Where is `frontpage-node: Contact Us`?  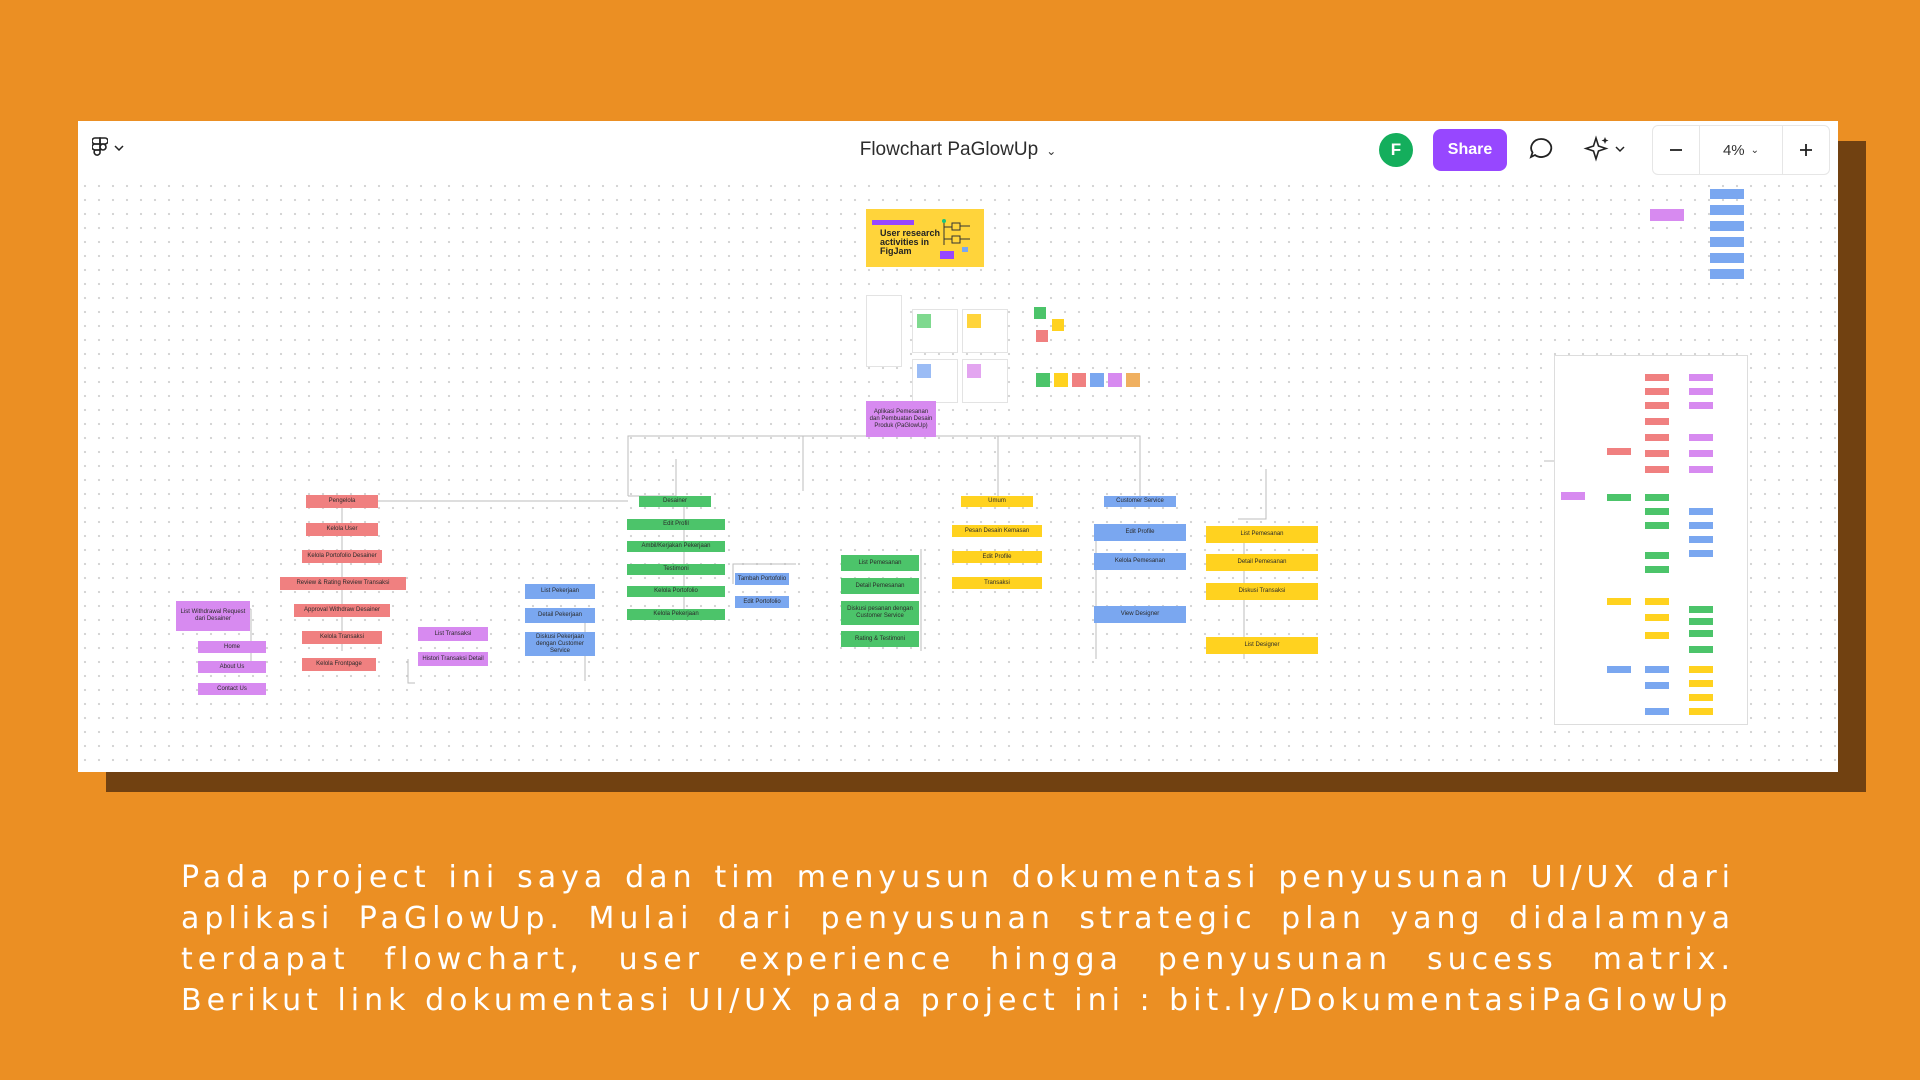
frontpage-node: Contact Us is located at coordinates (232, 689).